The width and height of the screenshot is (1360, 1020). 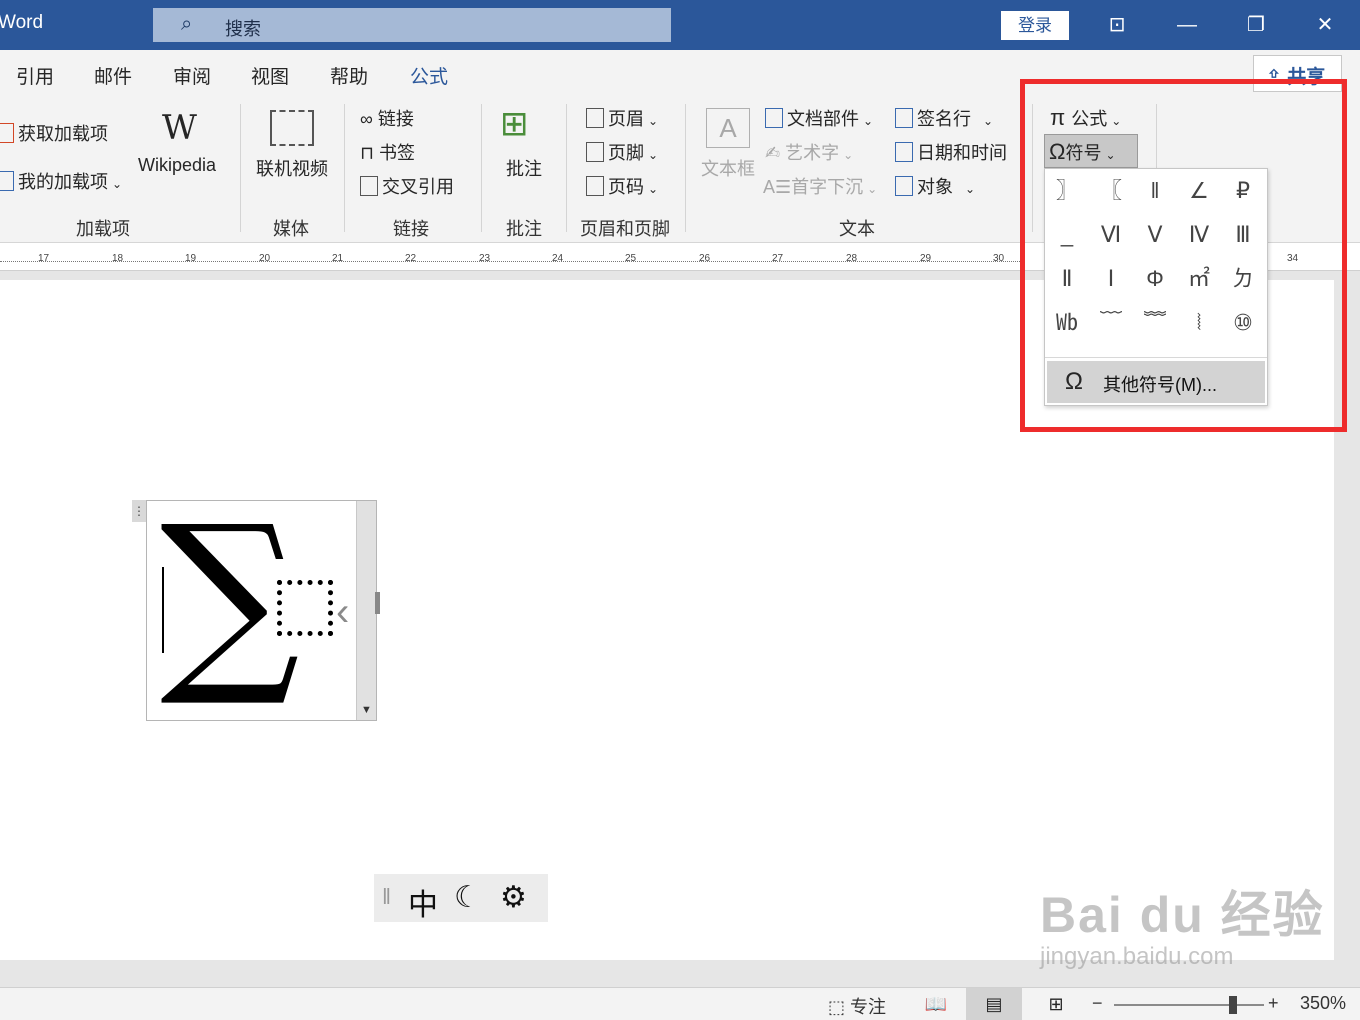 I want to click on tab-references: 引用, so click(x=35, y=75).